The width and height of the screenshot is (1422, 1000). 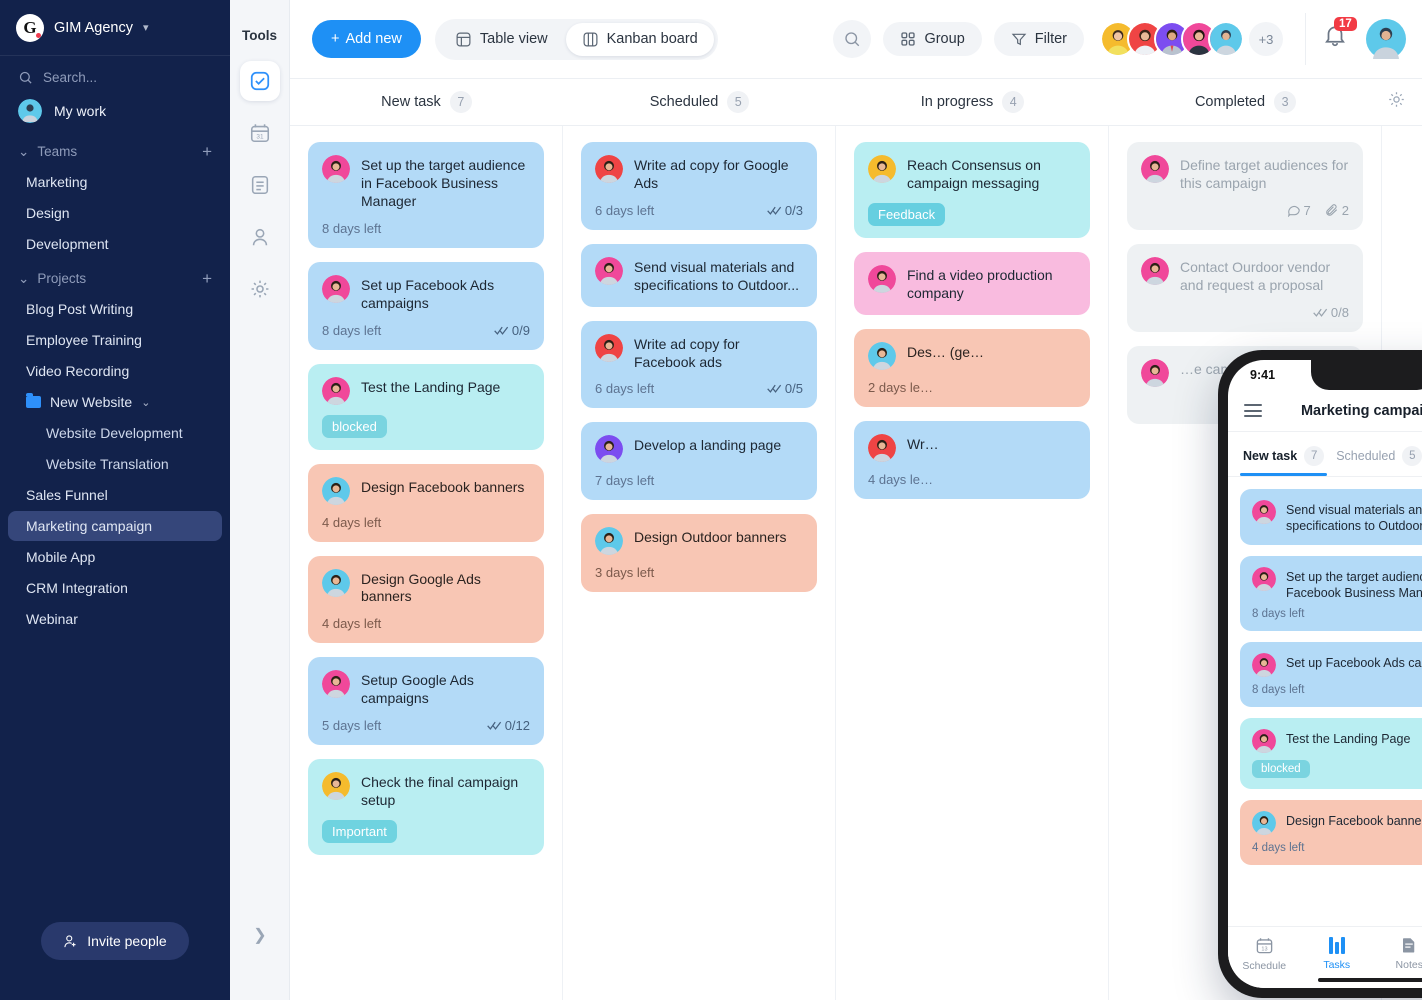 I want to click on column-header-new-task: New task 7, so click(x=426, y=102).